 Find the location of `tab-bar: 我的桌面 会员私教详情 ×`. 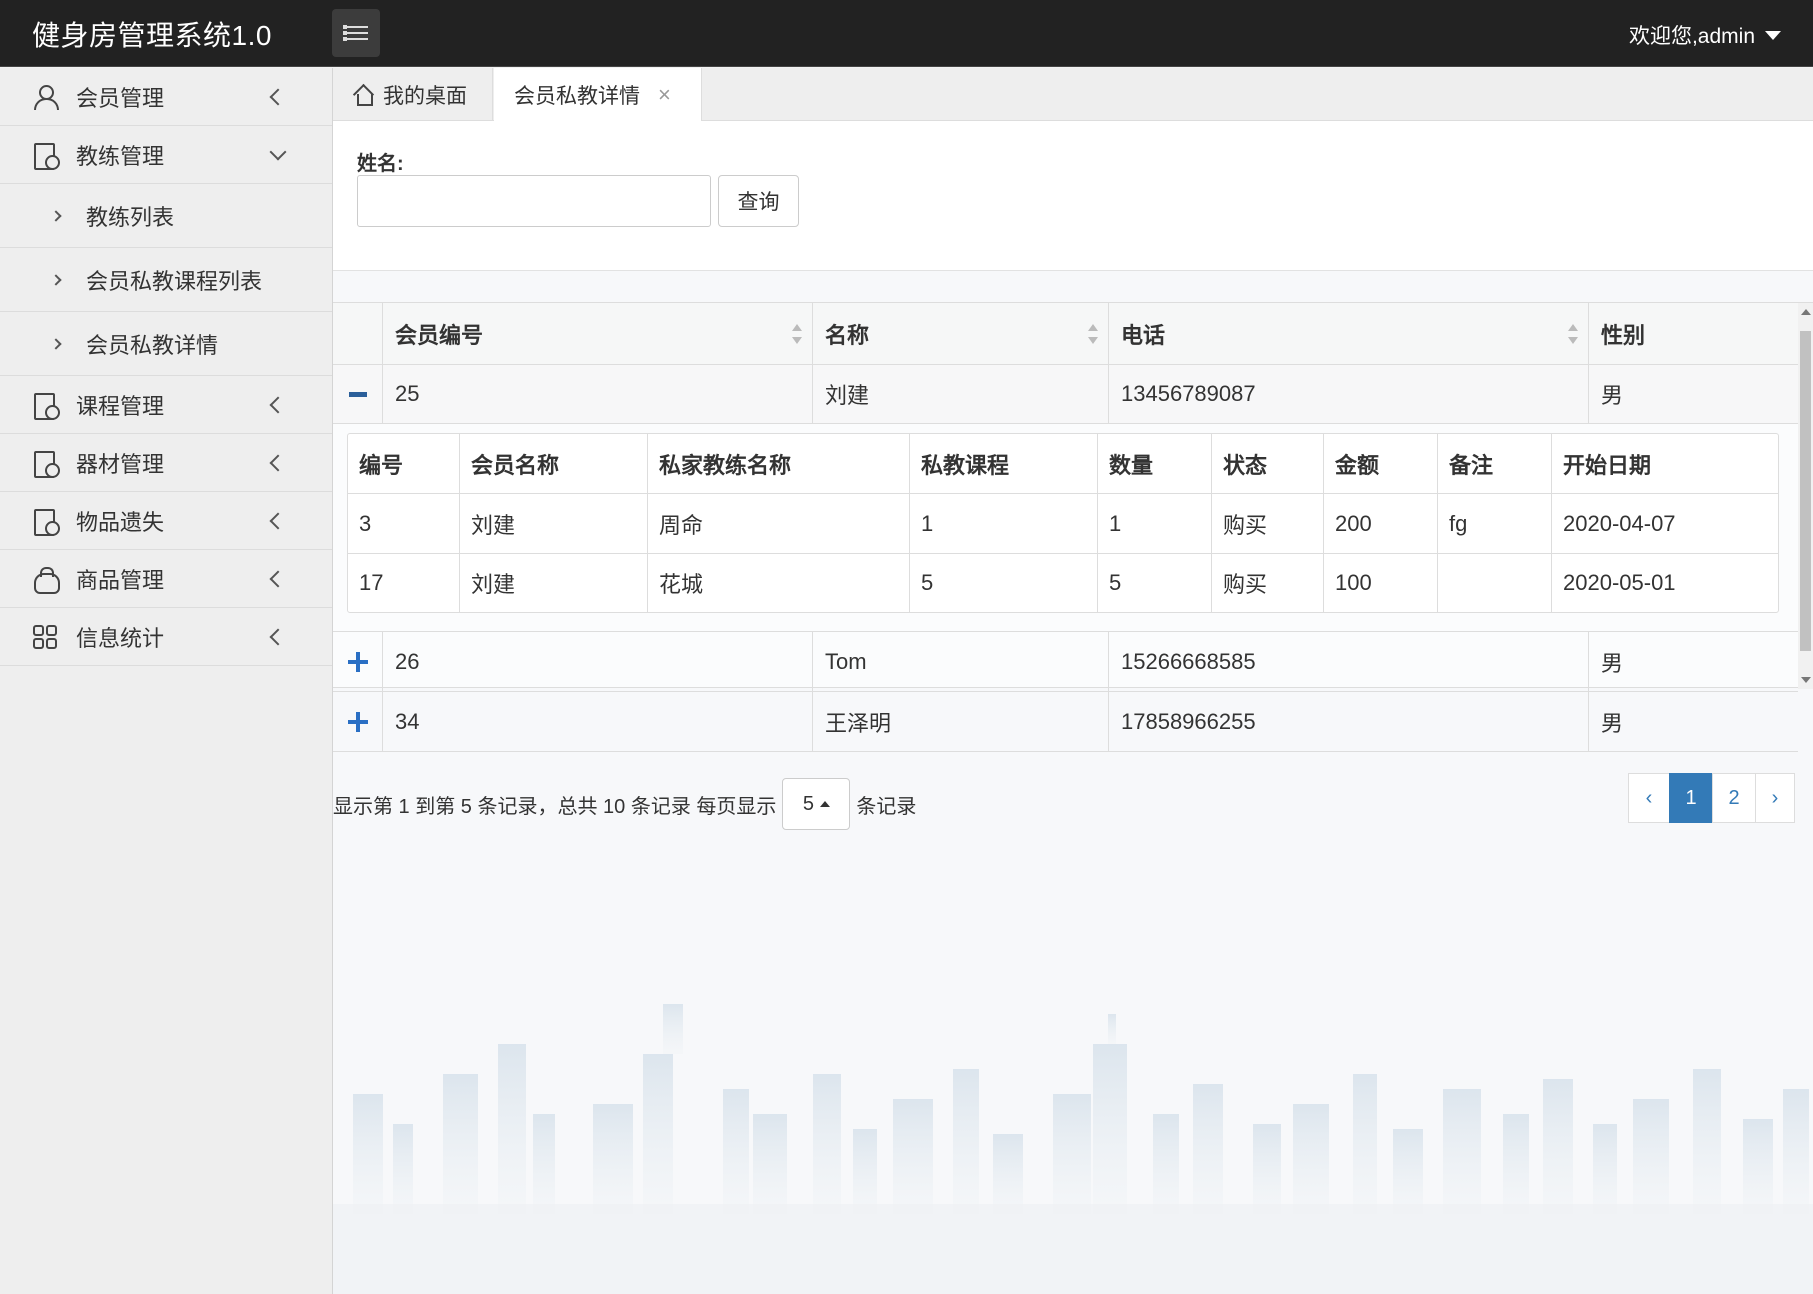

tab-bar: 我的桌面 会员私教详情 × is located at coordinates (1073, 94).